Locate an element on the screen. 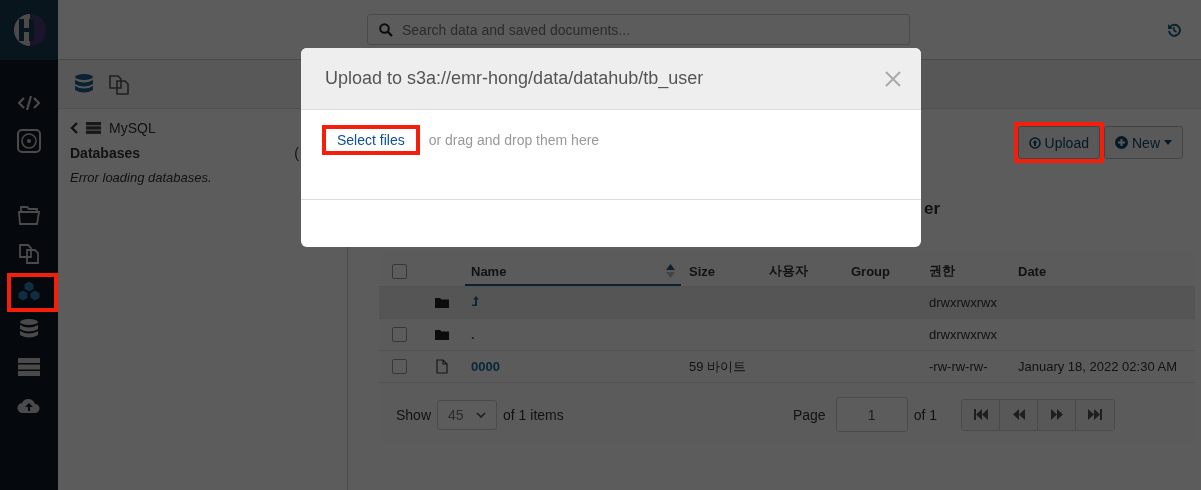  first-page-button is located at coordinates (981, 414).